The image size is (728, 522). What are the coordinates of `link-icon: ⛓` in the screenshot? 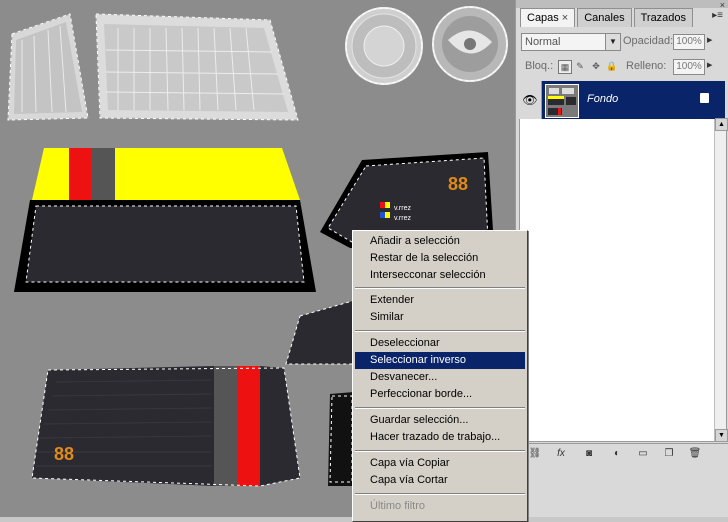 It's located at (535, 454).